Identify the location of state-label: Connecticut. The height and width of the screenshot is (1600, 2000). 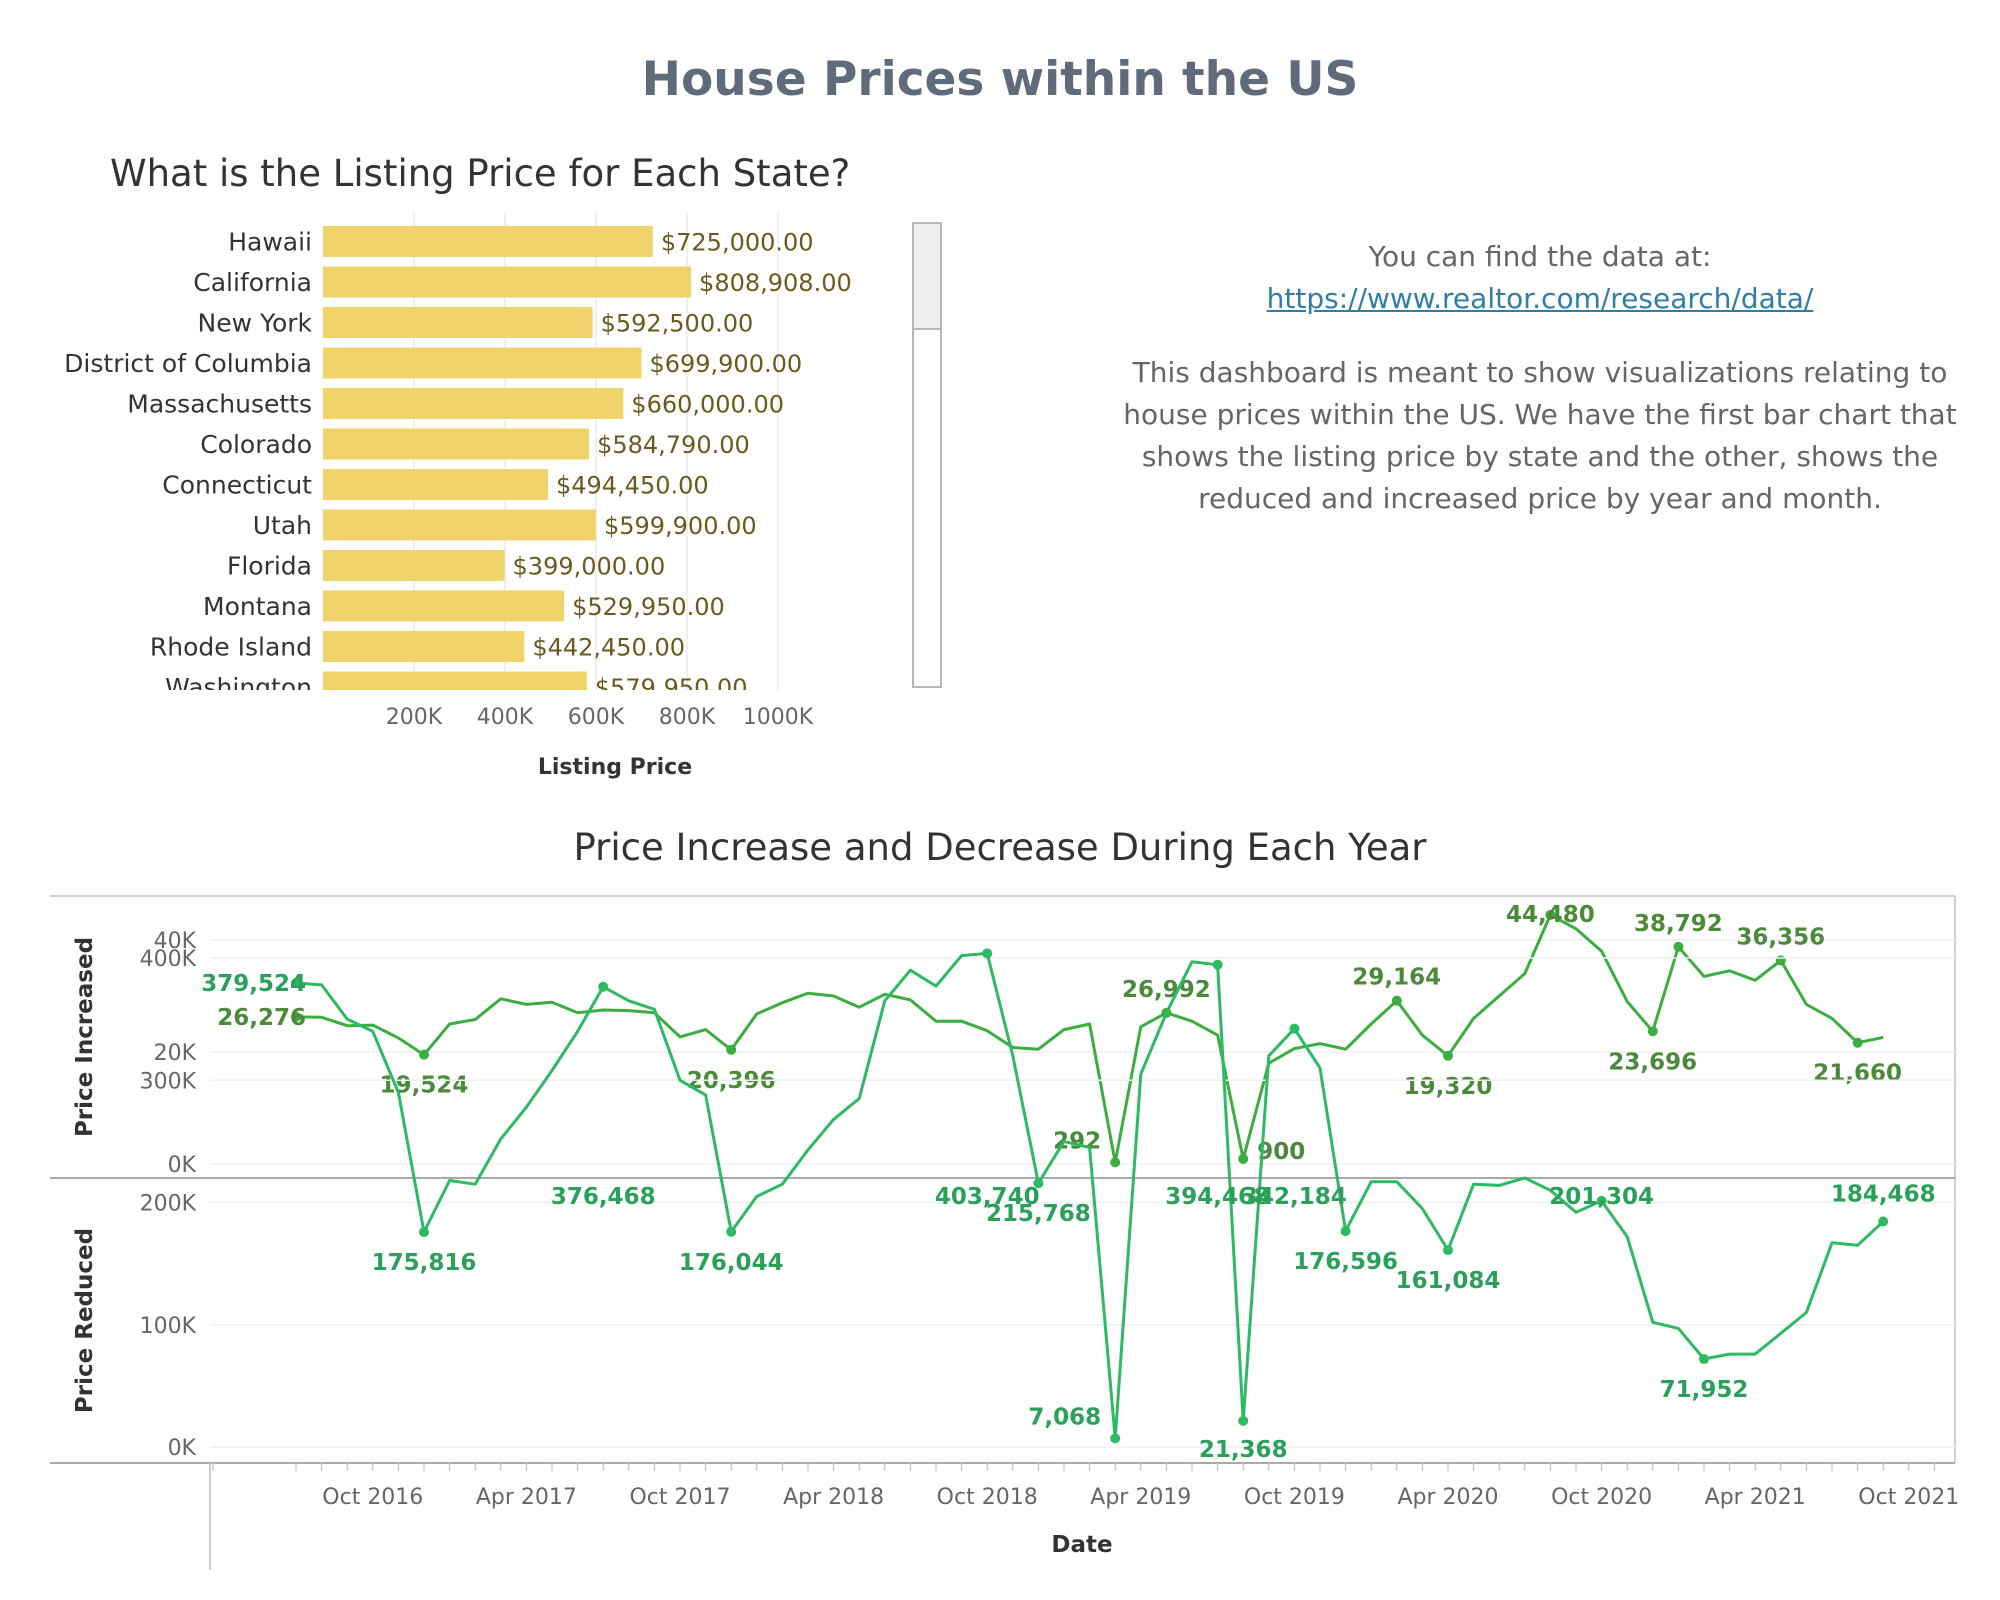
(237, 485).